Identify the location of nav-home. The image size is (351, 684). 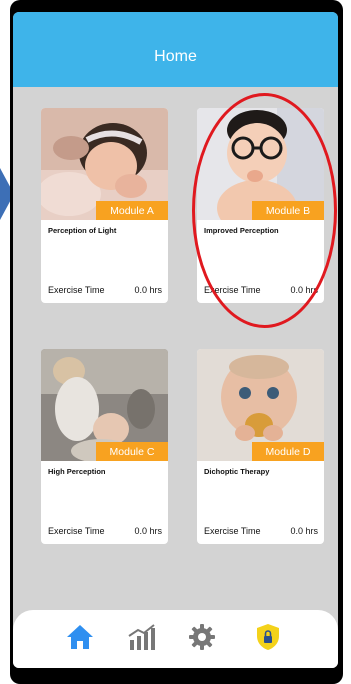
(80, 637).